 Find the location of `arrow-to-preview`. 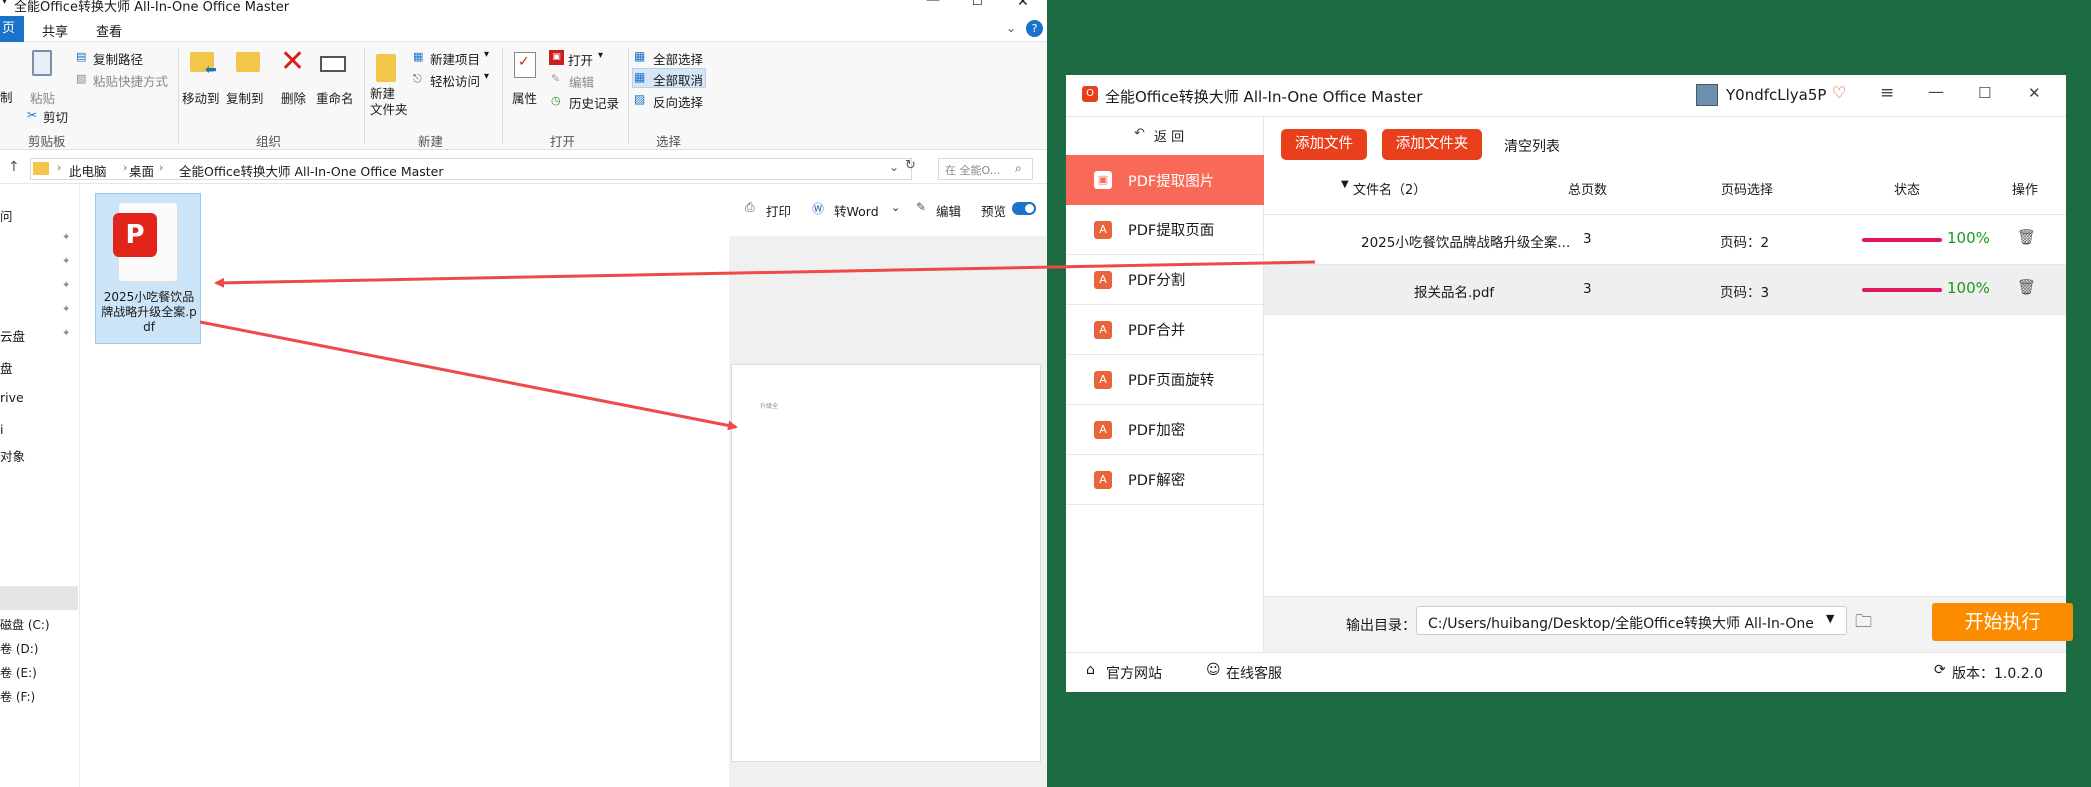

arrow-to-preview is located at coordinates (468, 375).